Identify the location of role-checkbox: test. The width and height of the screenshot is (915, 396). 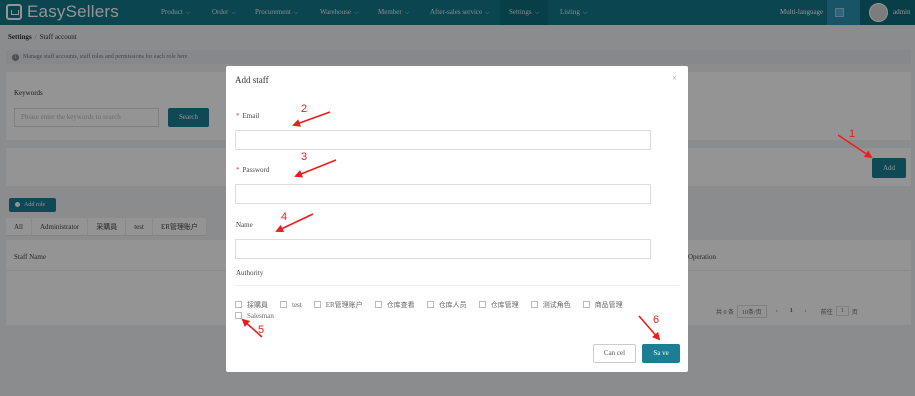
(291, 304).